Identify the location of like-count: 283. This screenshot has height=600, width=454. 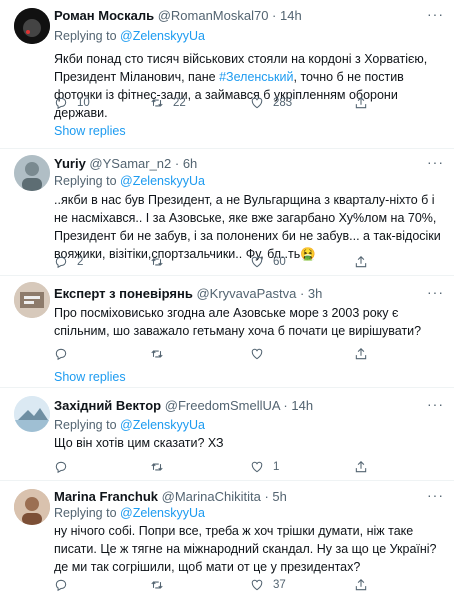
(283, 103).